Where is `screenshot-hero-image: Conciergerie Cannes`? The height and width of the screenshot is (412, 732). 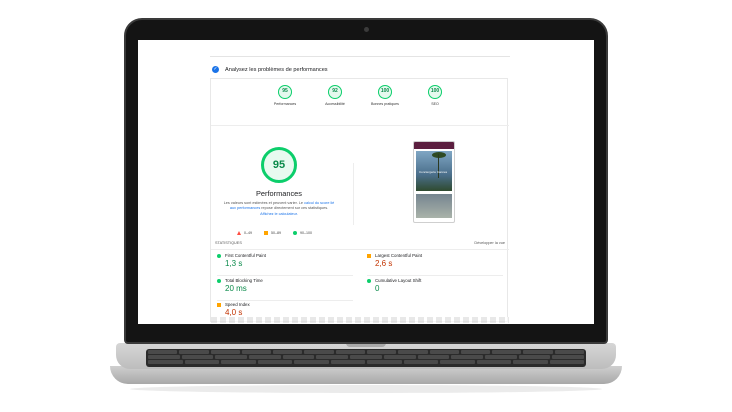
screenshot-hero-image: Conciergerie Cannes is located at coordinates (434, 171).